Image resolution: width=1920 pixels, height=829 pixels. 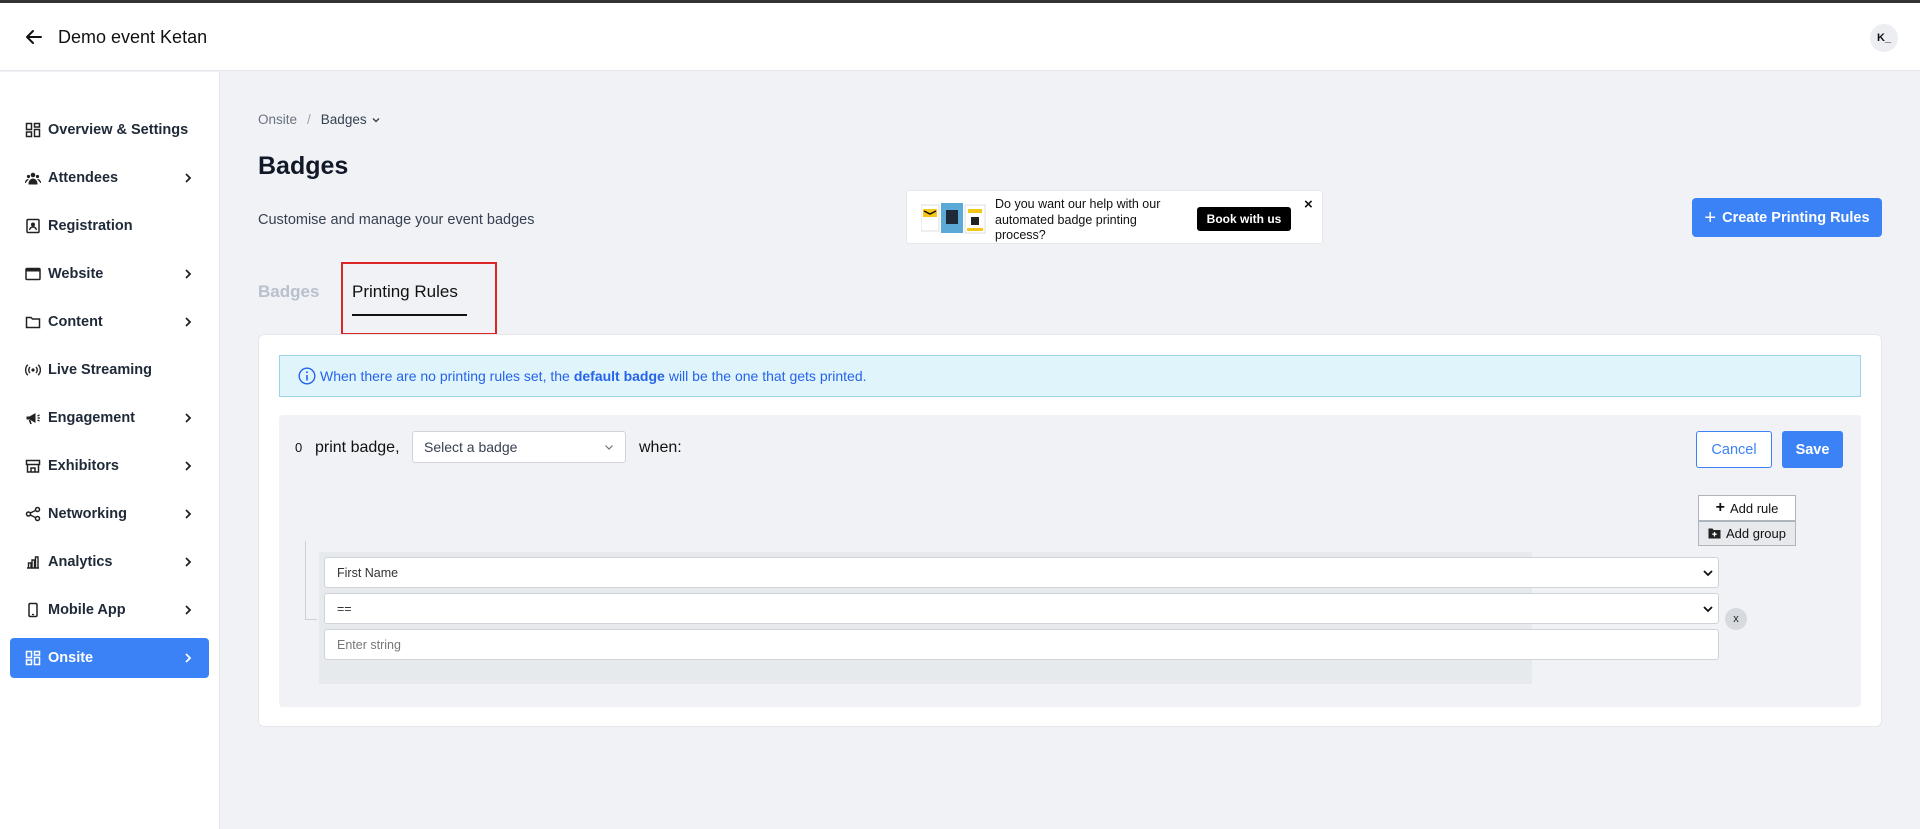 I want to click on badge-select-value: Select a badge, so click(x=471, y=447).